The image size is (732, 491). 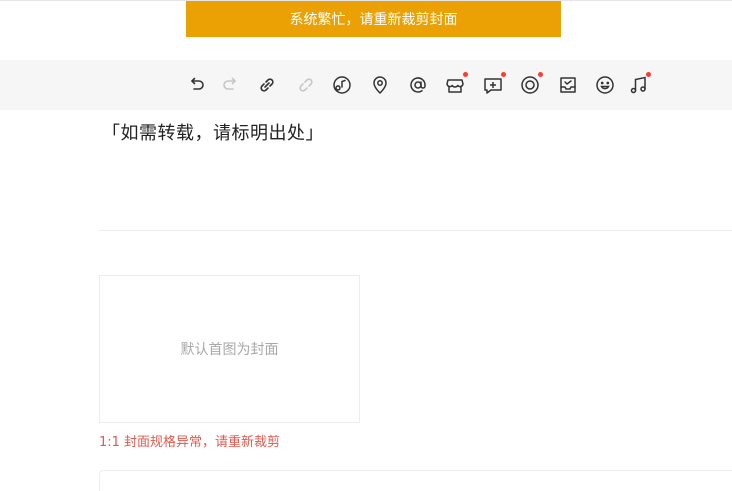 I want to click on shop-button, so click(x=456, y=84).